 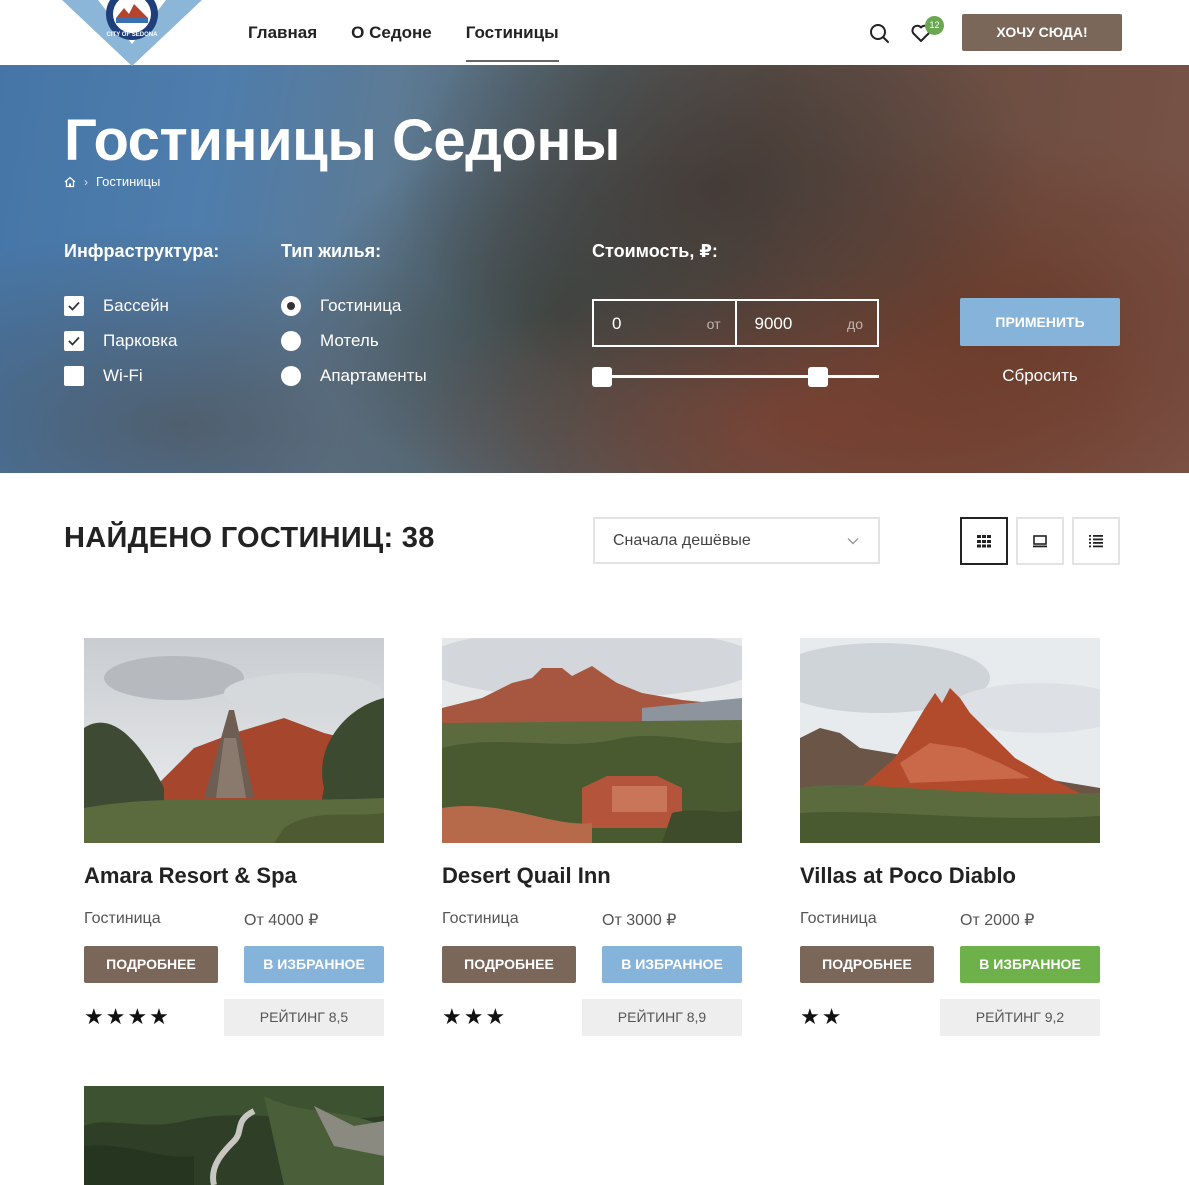 I want to click on radio-label: Апартаменты, so click(x=373, y=375).